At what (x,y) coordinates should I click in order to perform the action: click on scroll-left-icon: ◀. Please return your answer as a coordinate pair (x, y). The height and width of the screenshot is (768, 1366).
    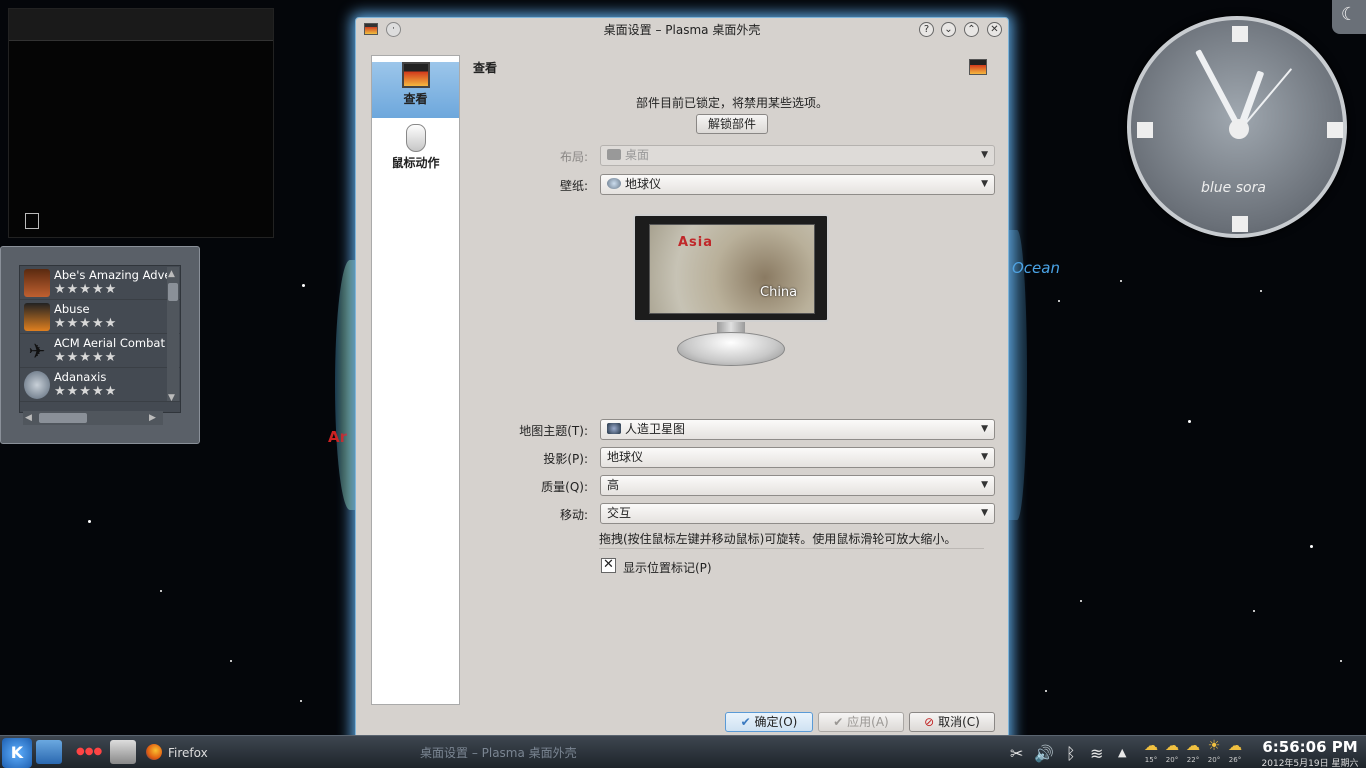
    Looking at the image, I should click on (28, 418).